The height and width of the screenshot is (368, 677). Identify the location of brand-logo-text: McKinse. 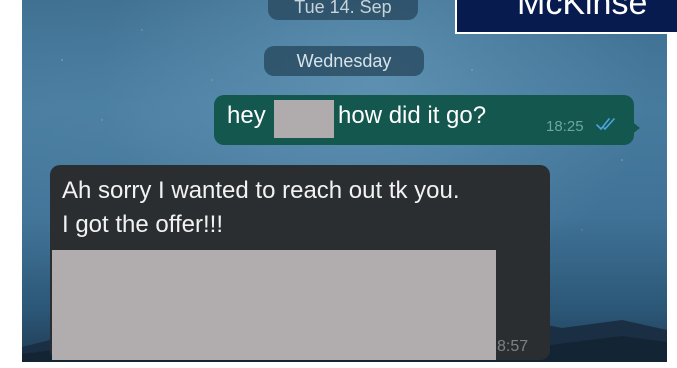
(582, 11).